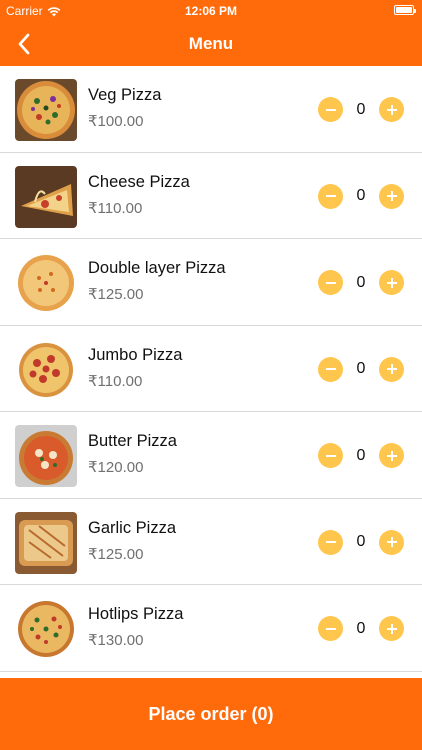 This screenshot has height=750, width=422. Describe the element at coordinates (46, 283) in the screenshot. I see `double-layer-pizza-photo` at that location.